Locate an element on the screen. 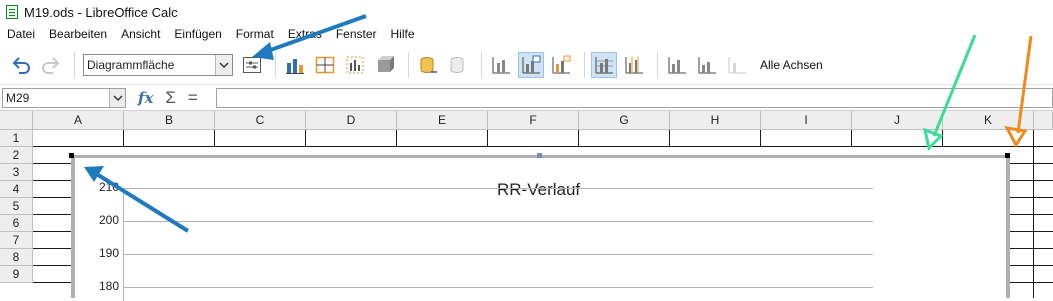 The image size is (1053, 301). horizontal-grids-button is located at coordinates (604, 65).